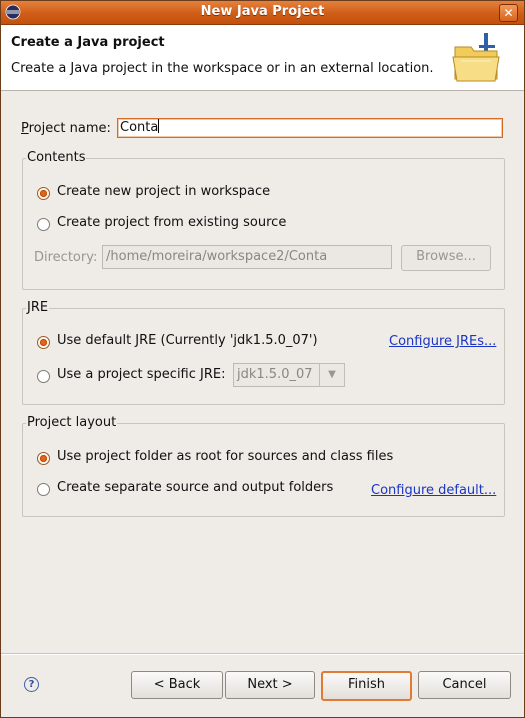 The image size is (525, 718). Describe the element at coordinates (310, 128) in the screenshot. I see `project-name-input: Conta` at that location.